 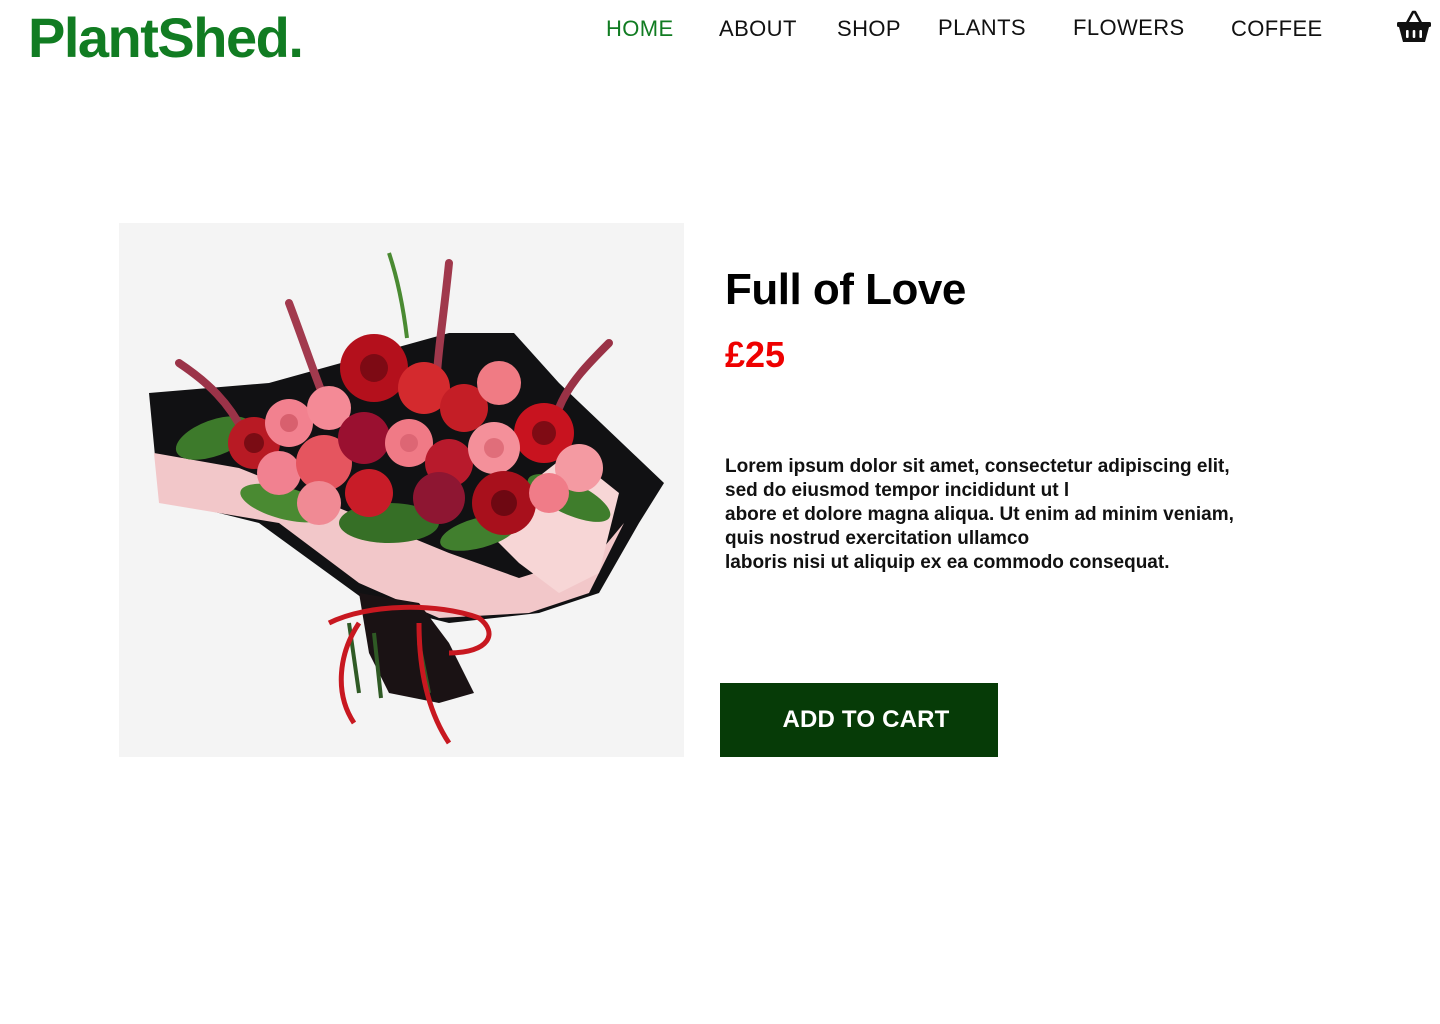 I want to click on nav-about: ABOUT, so click(x=758, y=29).